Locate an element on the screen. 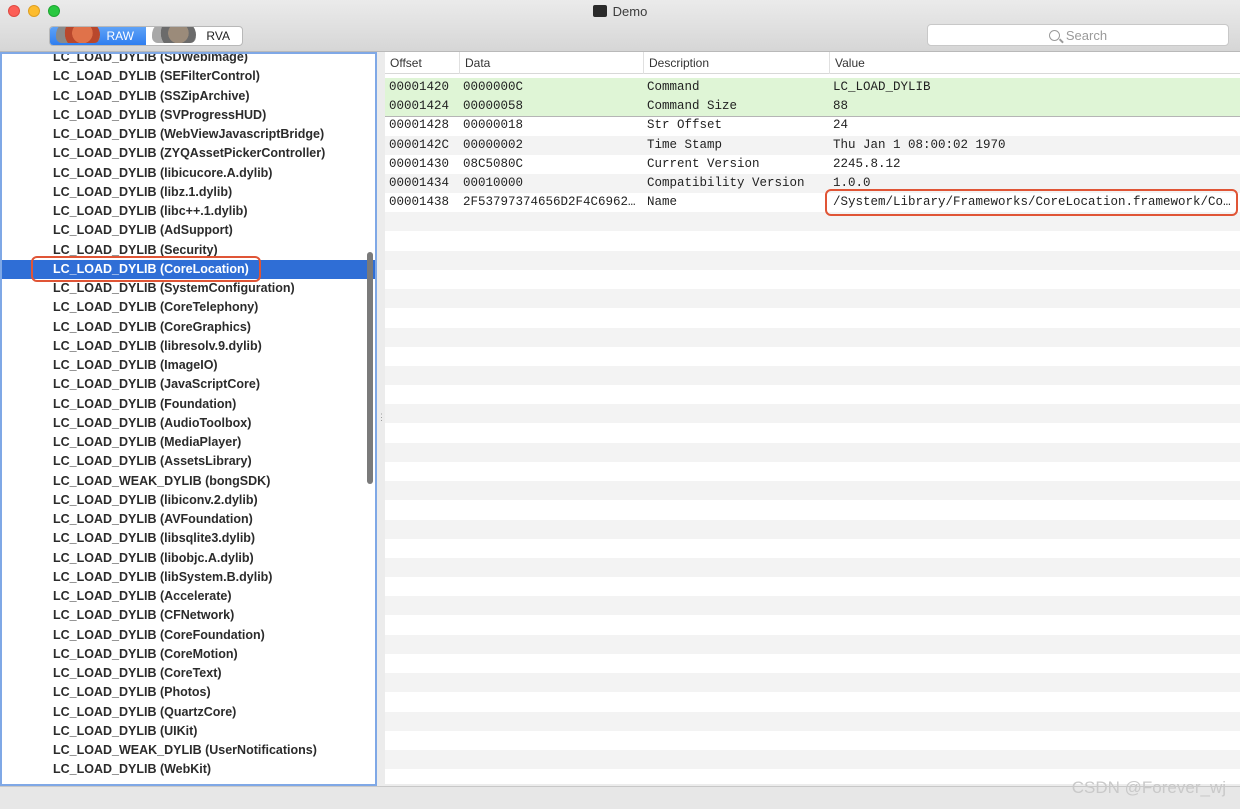 The height and width of the screenshot is (809, 1240). cell-data: 00000002 is located at coordinates (493, 144).